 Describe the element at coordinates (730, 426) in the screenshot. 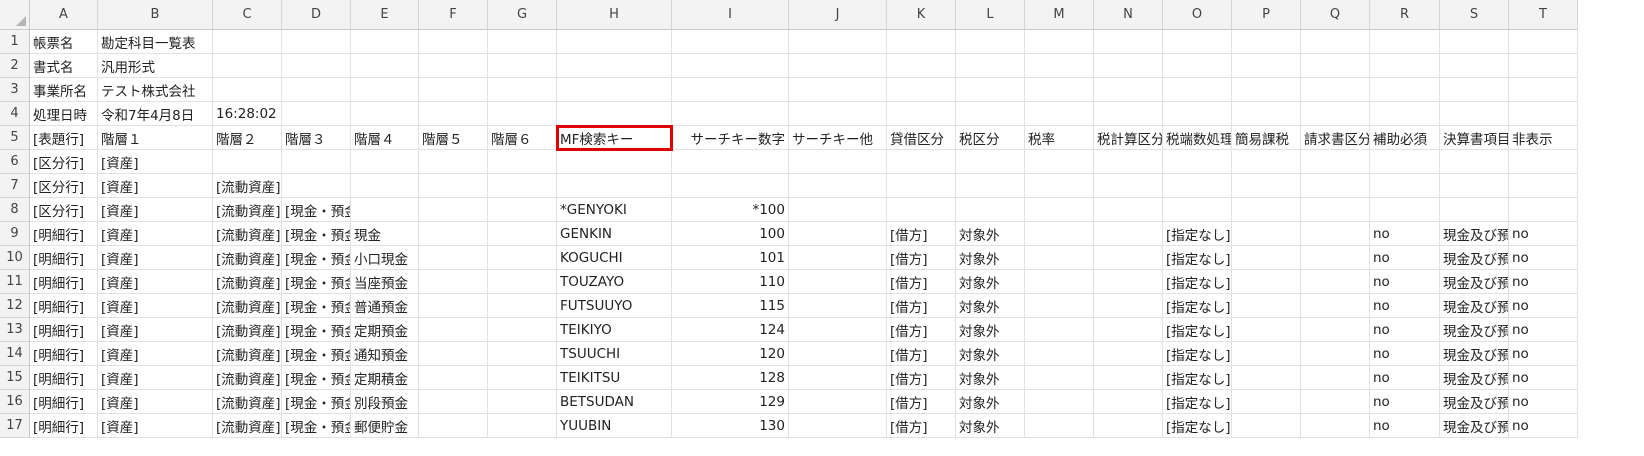

I see `cell-i17: 130` at that location.